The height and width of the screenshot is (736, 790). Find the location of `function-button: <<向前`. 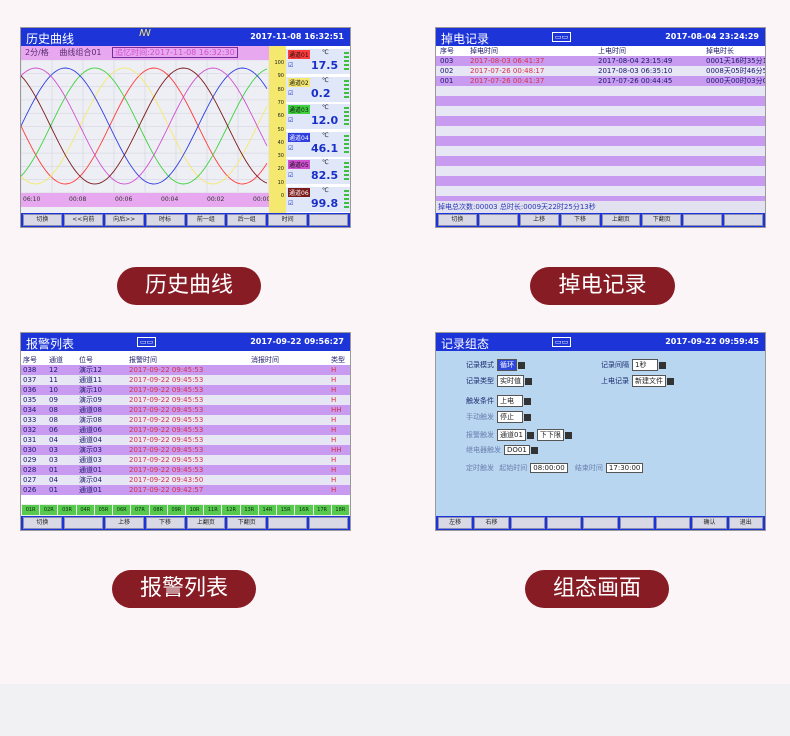

function-button: <<向前 is located at coordinates (83, 220).